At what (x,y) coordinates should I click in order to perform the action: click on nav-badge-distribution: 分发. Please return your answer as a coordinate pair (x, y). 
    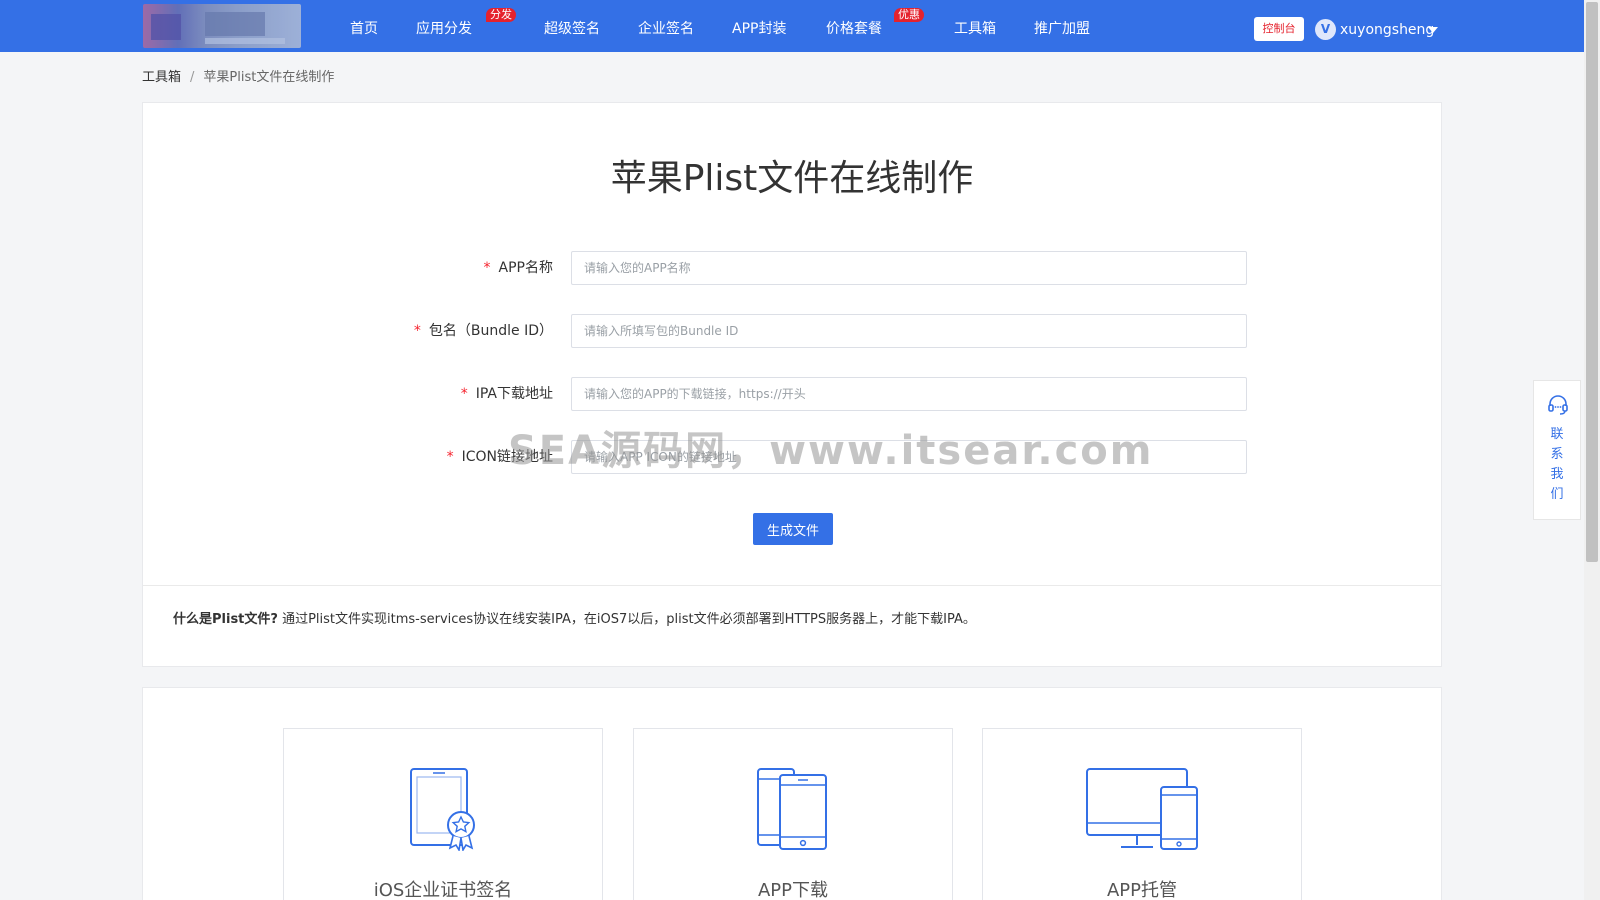
    Looking at the image, I should click on (501, 15).